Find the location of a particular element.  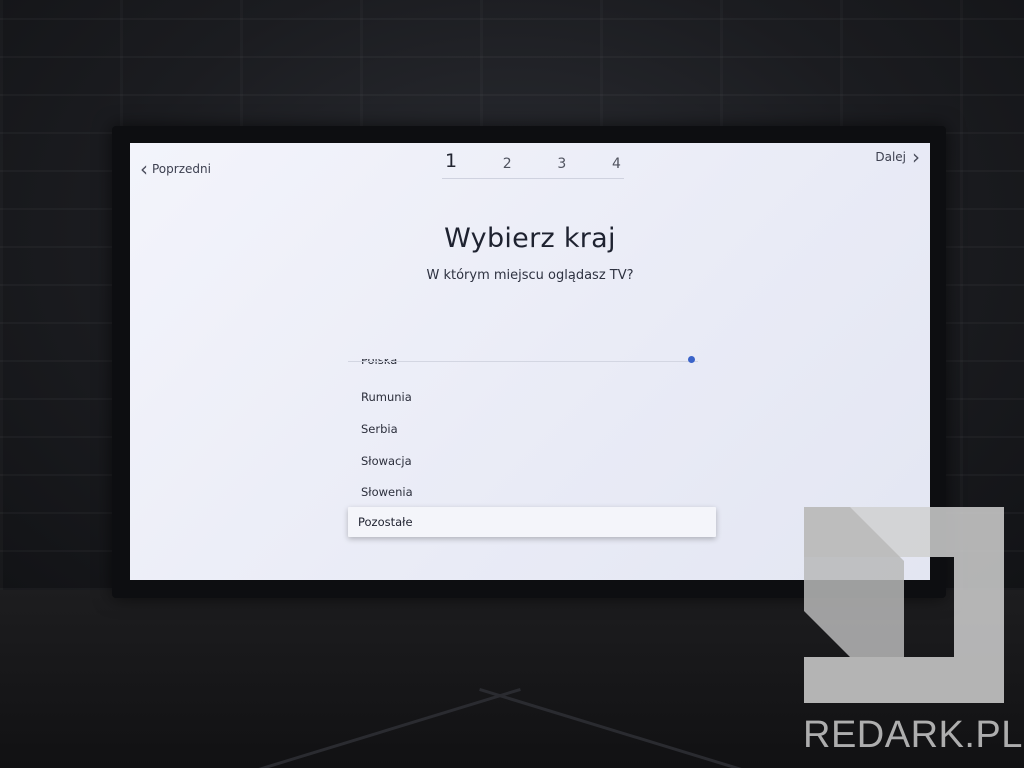

country-item: Słowacja is located at coordinates (386, 461).